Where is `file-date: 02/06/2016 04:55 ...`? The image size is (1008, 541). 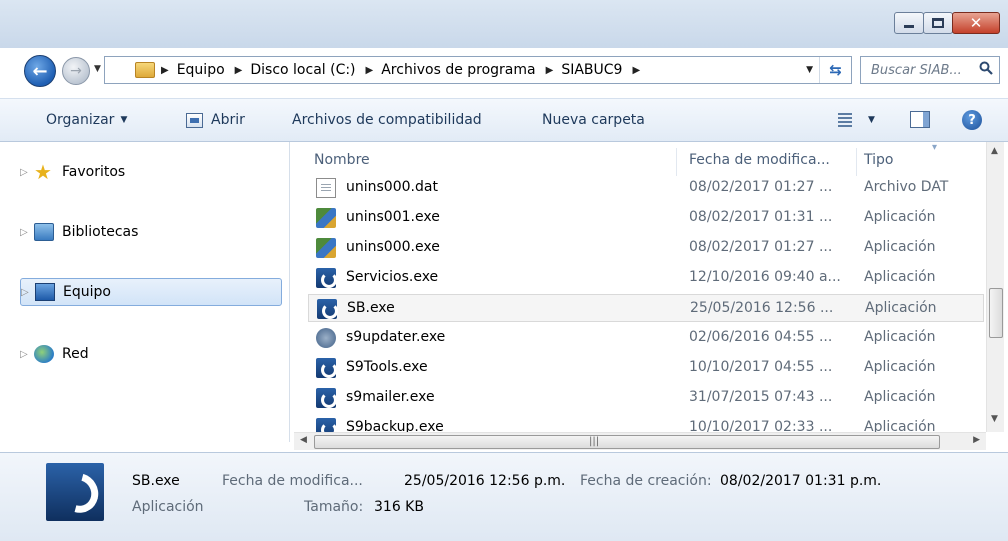 file-date: 02/06/2016 04:55 ... is located at coordinates (761, 337).